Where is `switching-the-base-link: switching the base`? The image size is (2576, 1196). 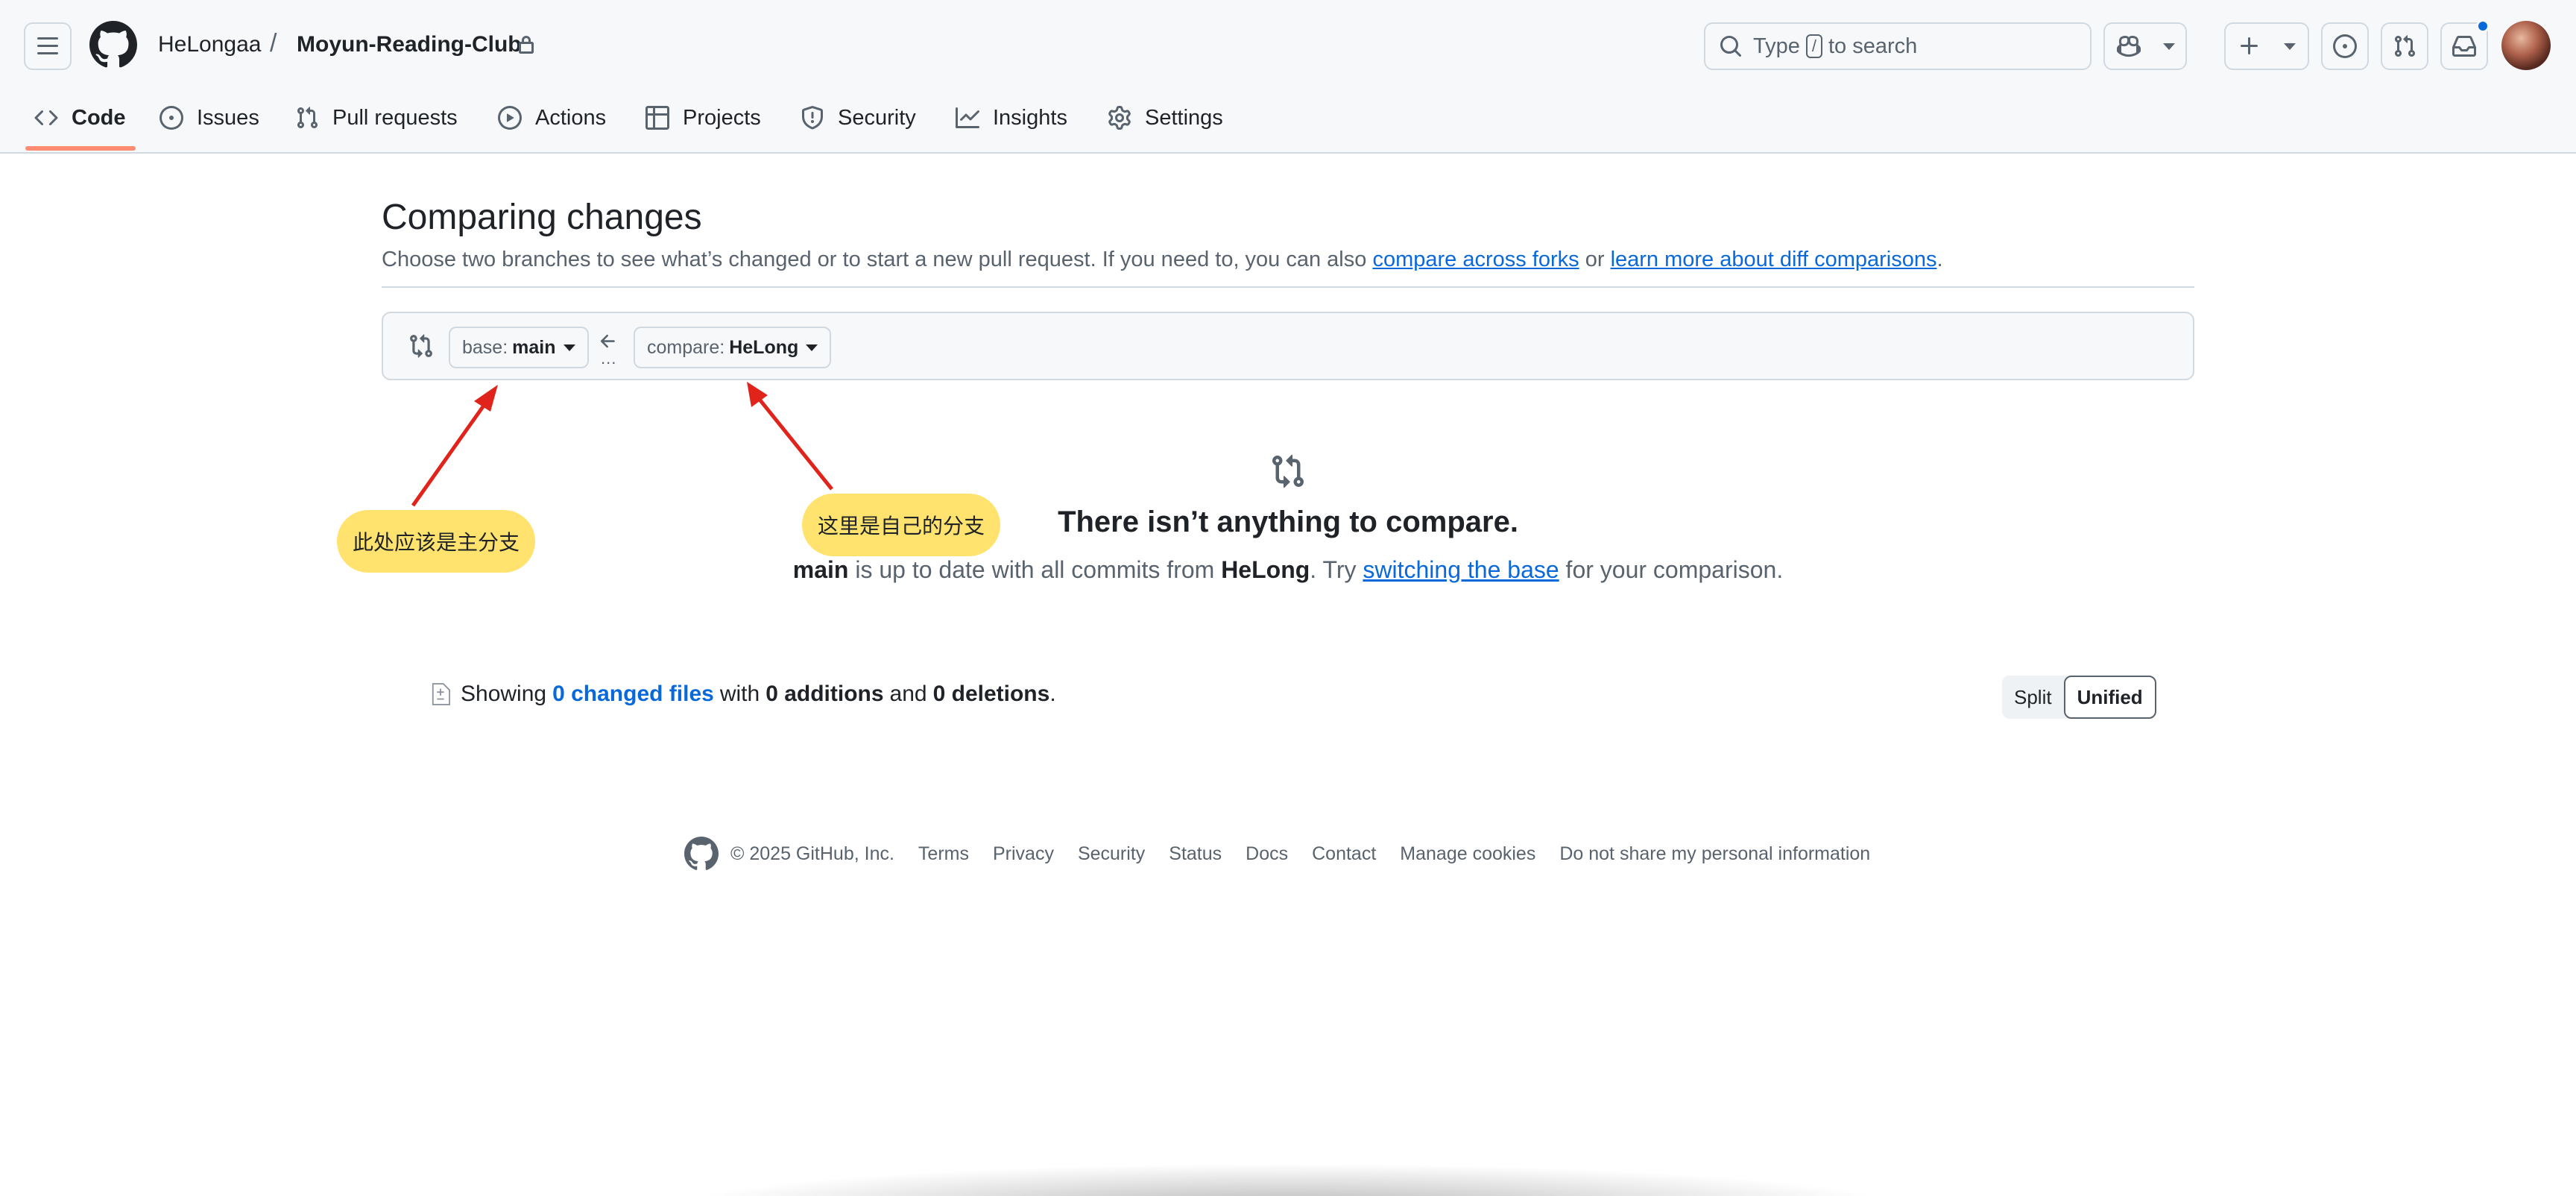 switching-the-base-link: switching the base is located at coordinates (1461, 569).